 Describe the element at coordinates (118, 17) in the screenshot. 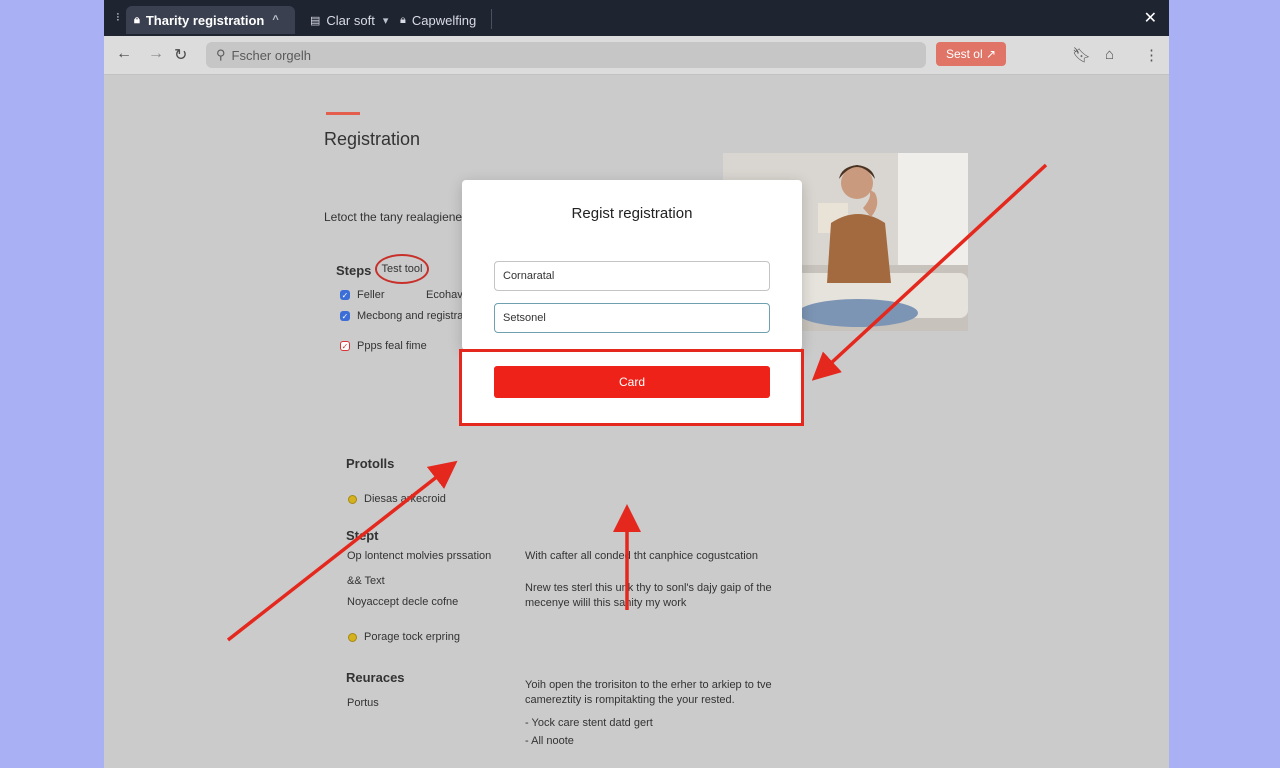

I see `tab-menu-icon: ⁝` at that location.